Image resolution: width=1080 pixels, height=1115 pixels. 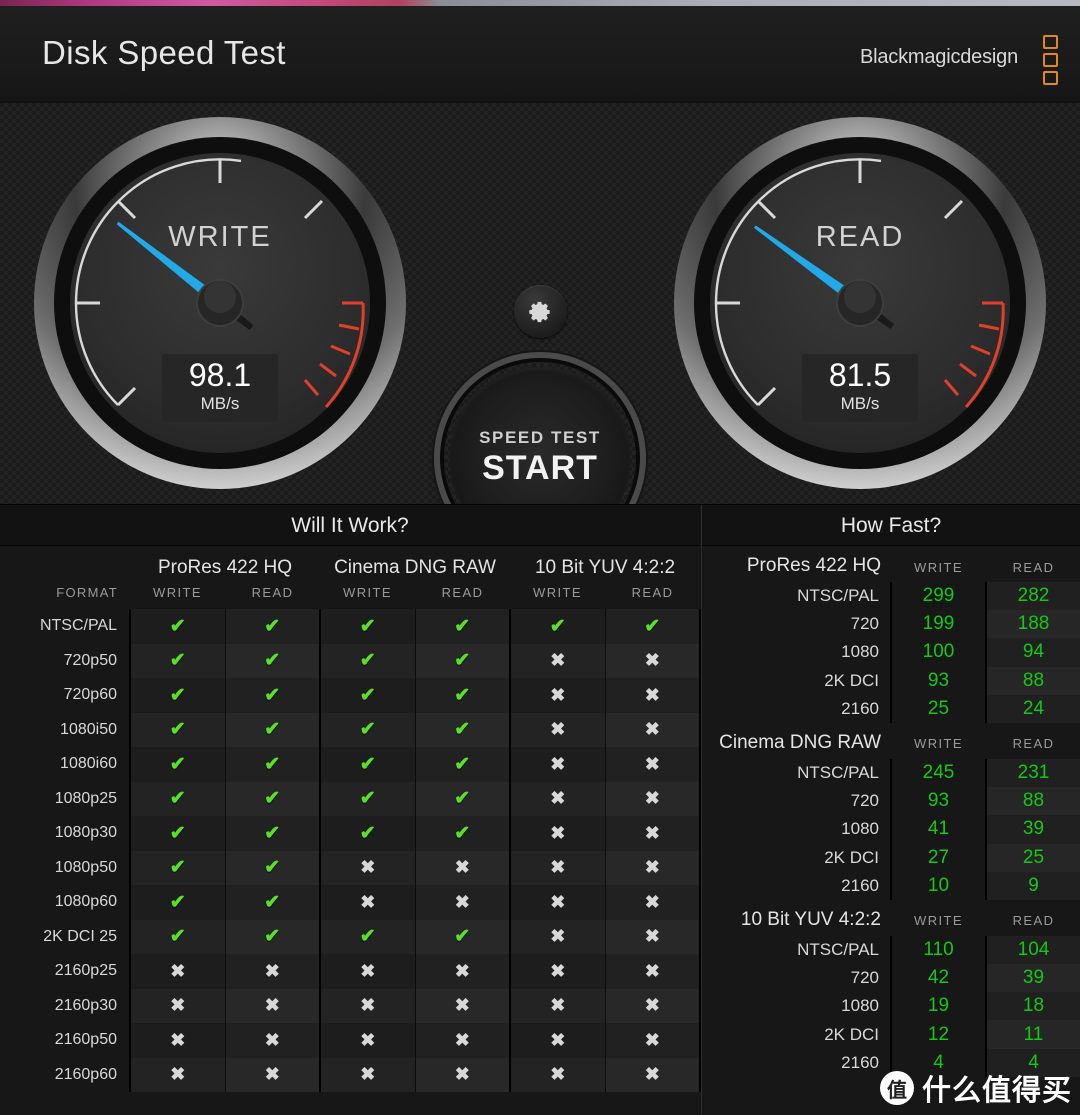 I want to click on table-row: 720 42 39, so click(x=891, y=978).